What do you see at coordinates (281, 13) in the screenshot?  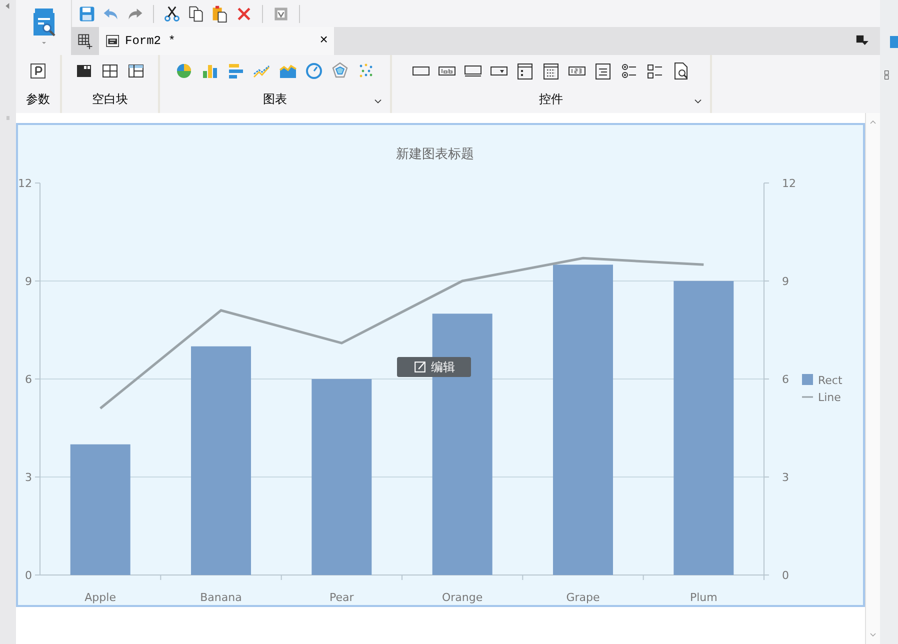 I see `clipboard-check-icon` at bounding box center [281, 13].